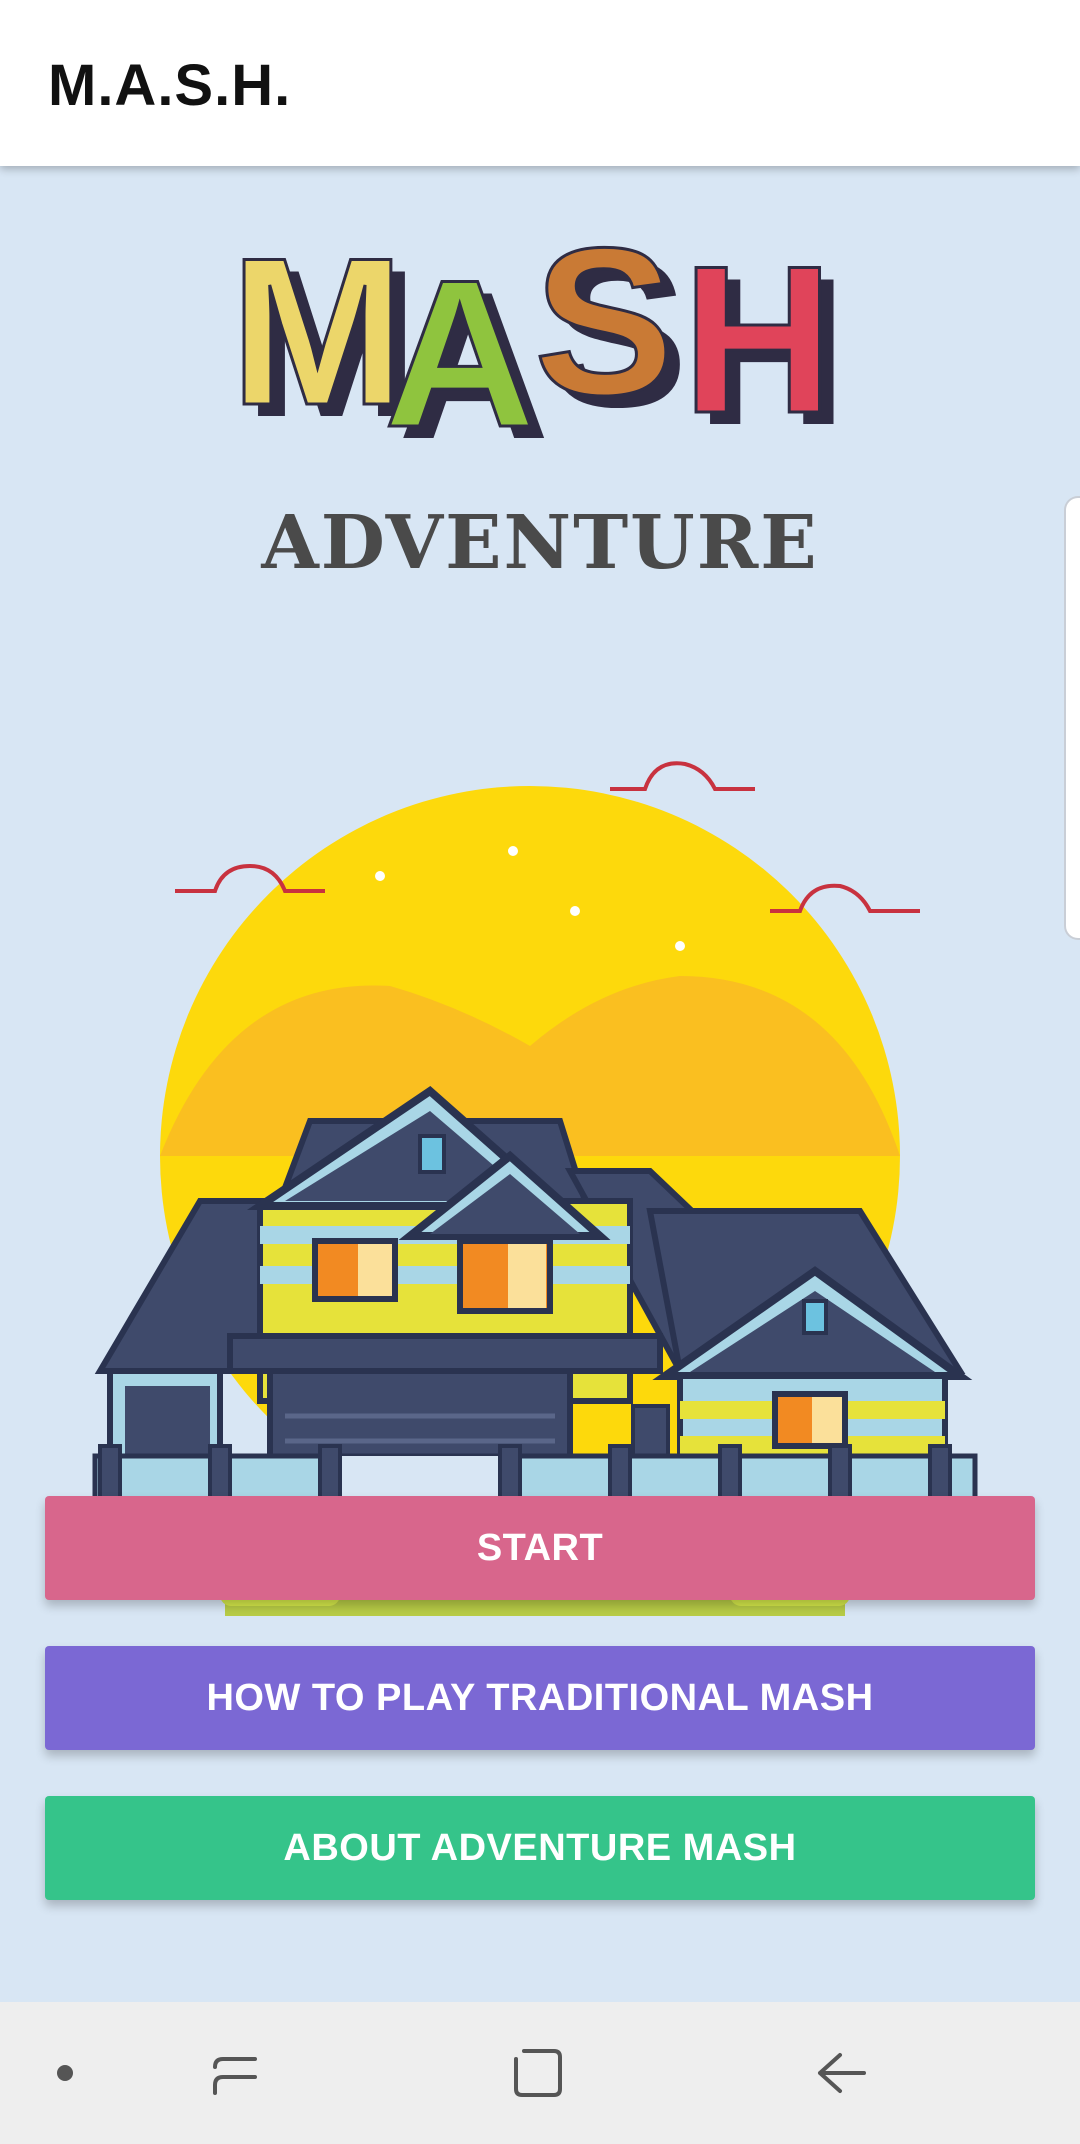 The width and height of the screenshot is (1080, 2144). Describe the element at coordinates (317, 331) in the screenshot. I see `logo-letter-m: M` at that location.